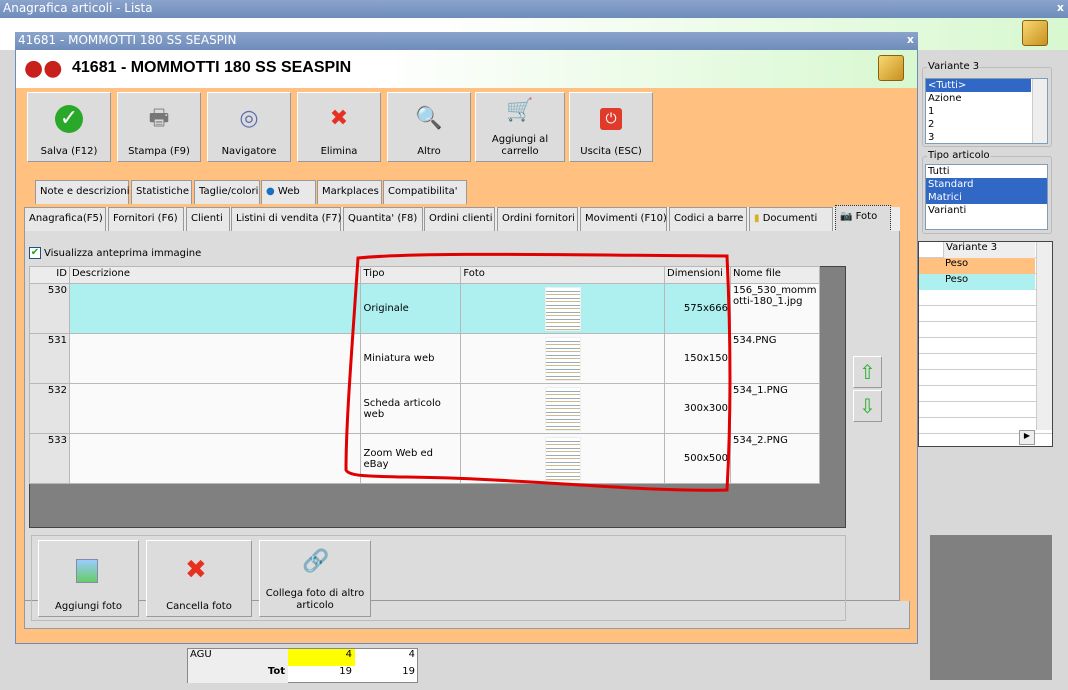 The image size is (1068, 690). Describe the element at coordinates (986, 210) in the screenshot. I see `list-item: Varianti` at that location.